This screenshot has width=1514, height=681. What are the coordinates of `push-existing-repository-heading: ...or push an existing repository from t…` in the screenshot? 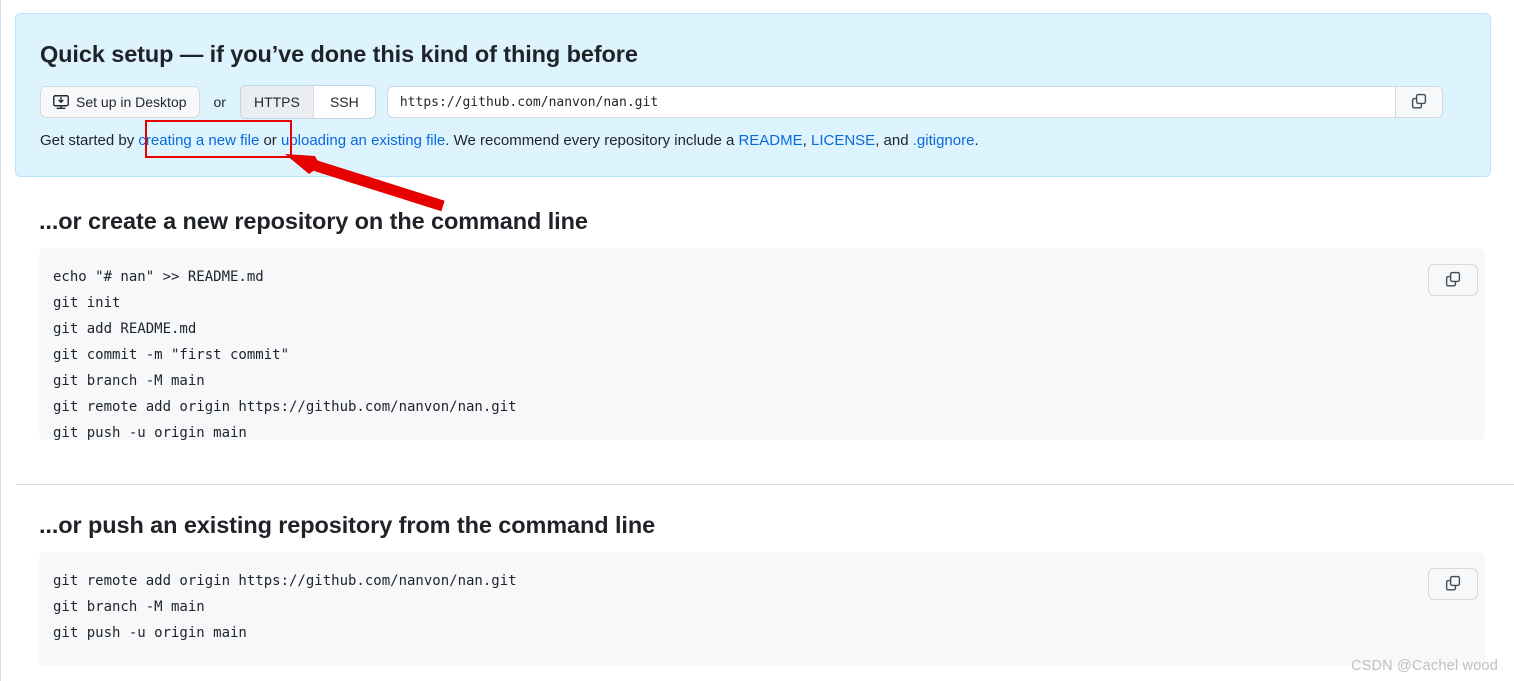 It's located at (347, 525).